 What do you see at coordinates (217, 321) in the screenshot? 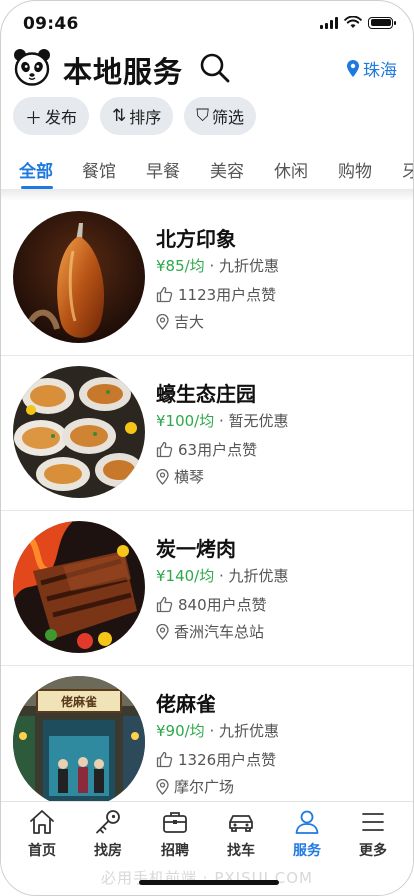
I see `location-row: 吉大` at bounding box center [217, 321].